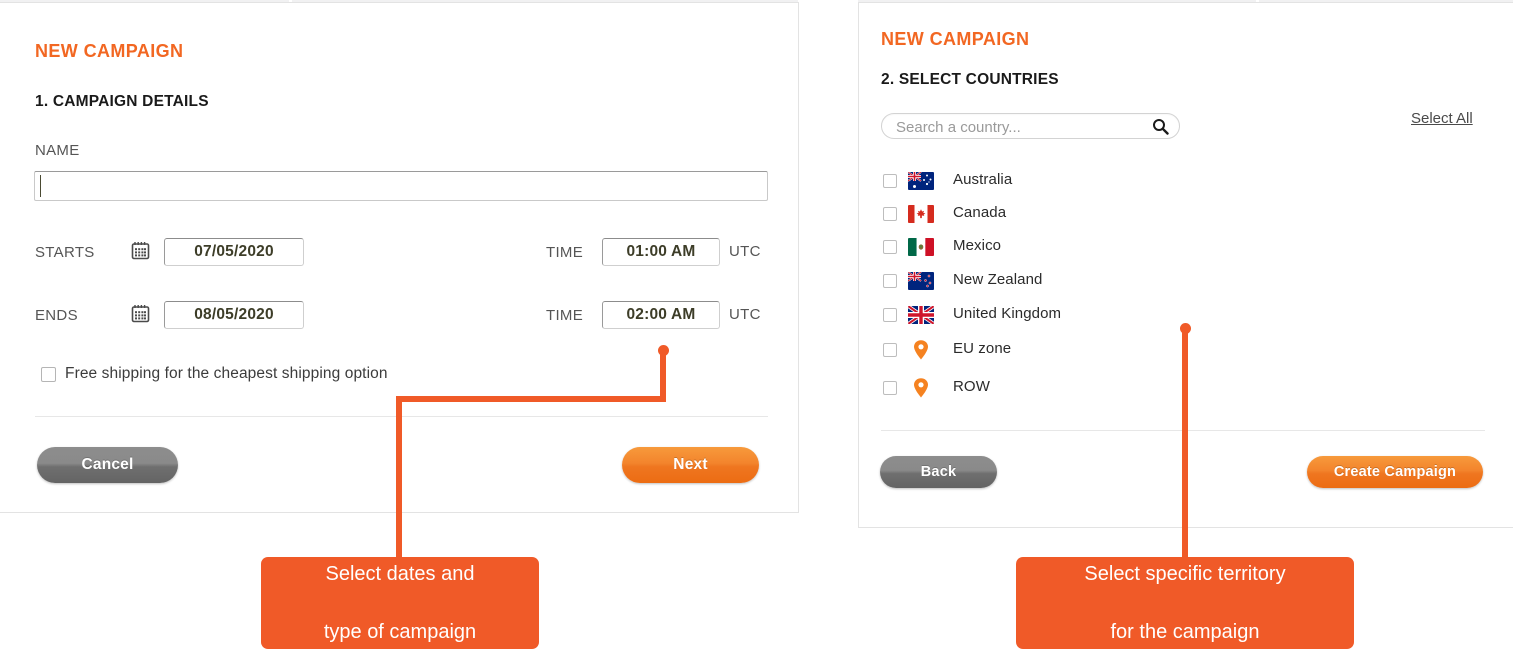 This screenshot has height=649, width=1513. What do you see at coordinates (745, 314) in the screenshot?
I see `ends-timezone-label: UTC` at bounding box center [745, 314].